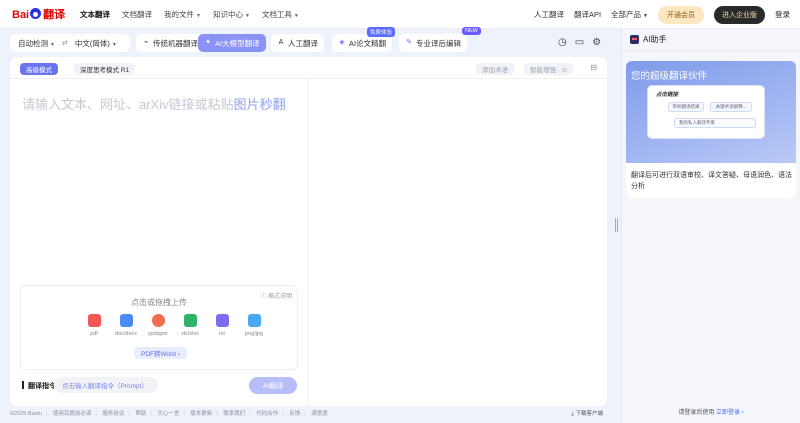 The height and width of the screenshot is (423, 800). What do you see at coordinates (634, 39) in the screenshot?
I see `ai-assistant-icon` at bounding box center [634, 39].